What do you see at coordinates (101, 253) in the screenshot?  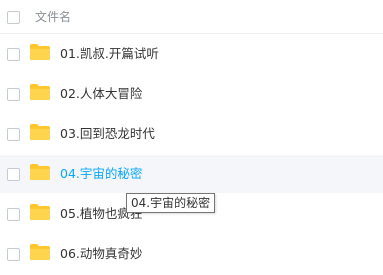 I see `file-name: 06.动物真奇妙` at bounding box center [101, 253].